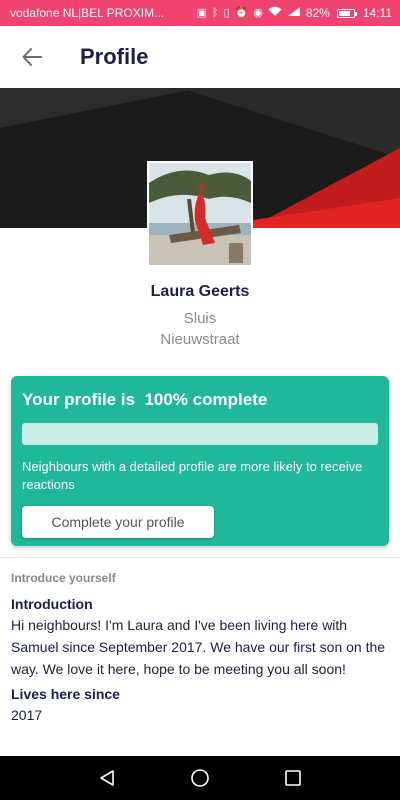 The height and width of the screenshot is (800, 400). I want to click on nav-back-button, so click(107, 778).